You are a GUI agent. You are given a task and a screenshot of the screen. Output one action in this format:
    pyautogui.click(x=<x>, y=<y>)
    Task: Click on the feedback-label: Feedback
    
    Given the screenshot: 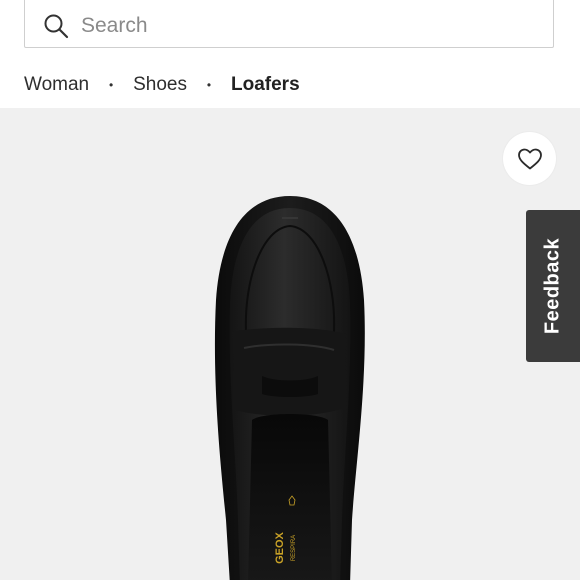 What is the action you would take?
    pyautogui.click(x=552, y=286)
    